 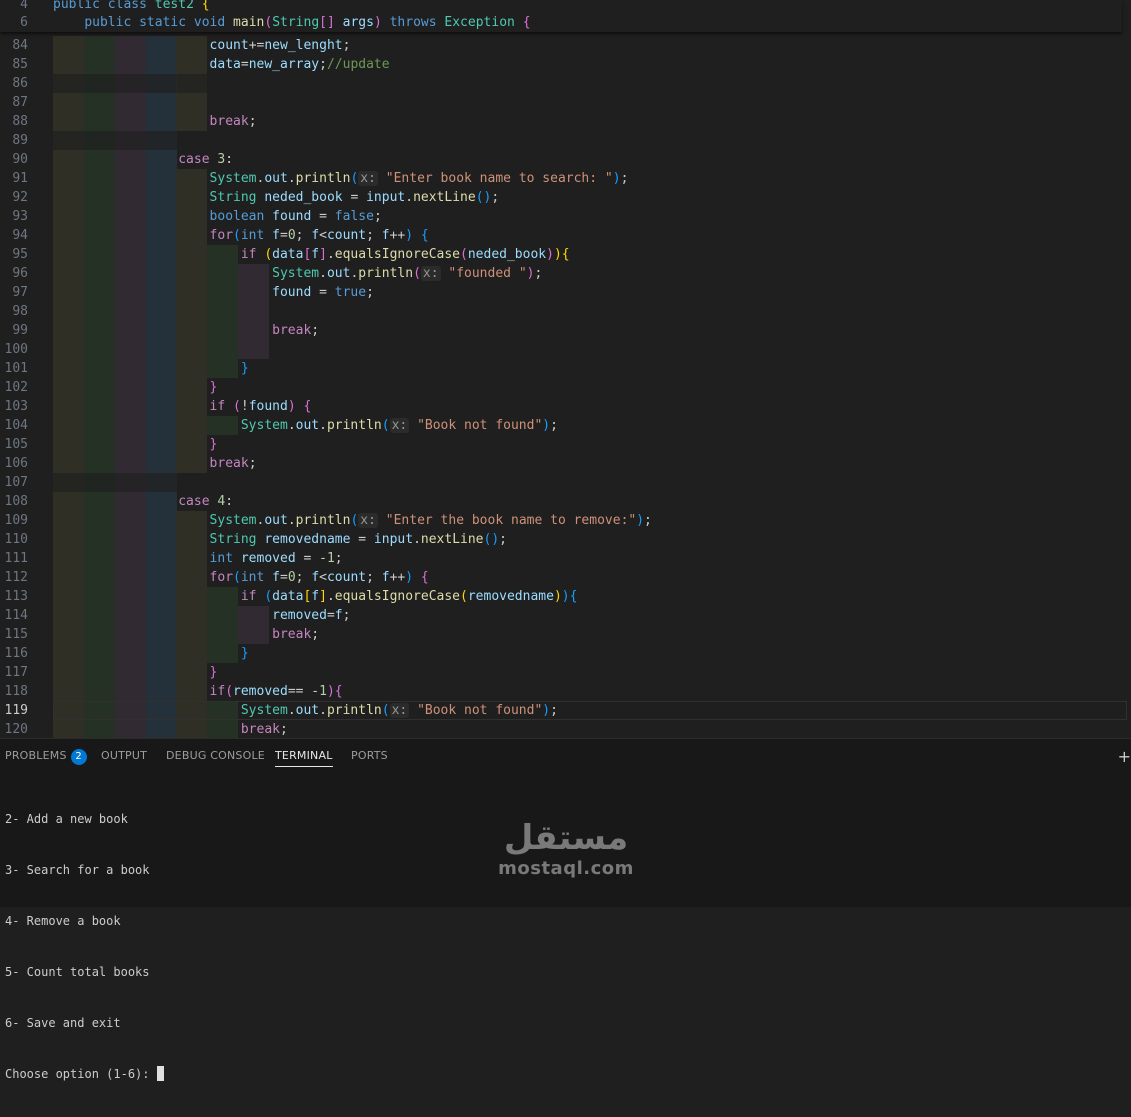 What do you see at coordinates (46, 757) in the screenshot?
I see `tab-problems: PROBLEMS 2` at bounding box center [46, 757].